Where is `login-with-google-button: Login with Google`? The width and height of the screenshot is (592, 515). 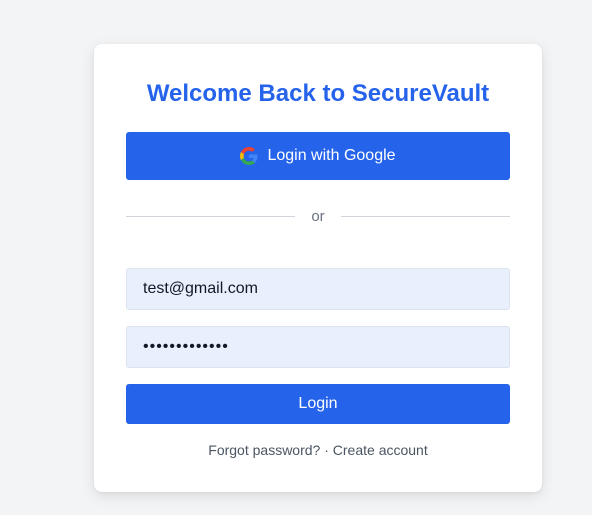 login-with-google-button: Login with Google is located at coordinates (318, 156).